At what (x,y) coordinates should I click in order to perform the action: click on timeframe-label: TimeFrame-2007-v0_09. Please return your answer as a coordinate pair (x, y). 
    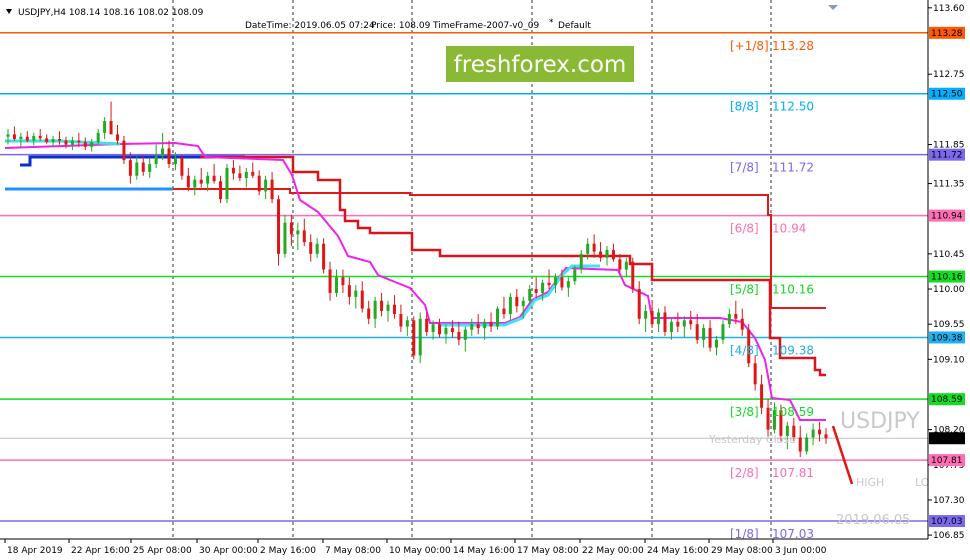
    Looking at the image, I should click on (486, 26).